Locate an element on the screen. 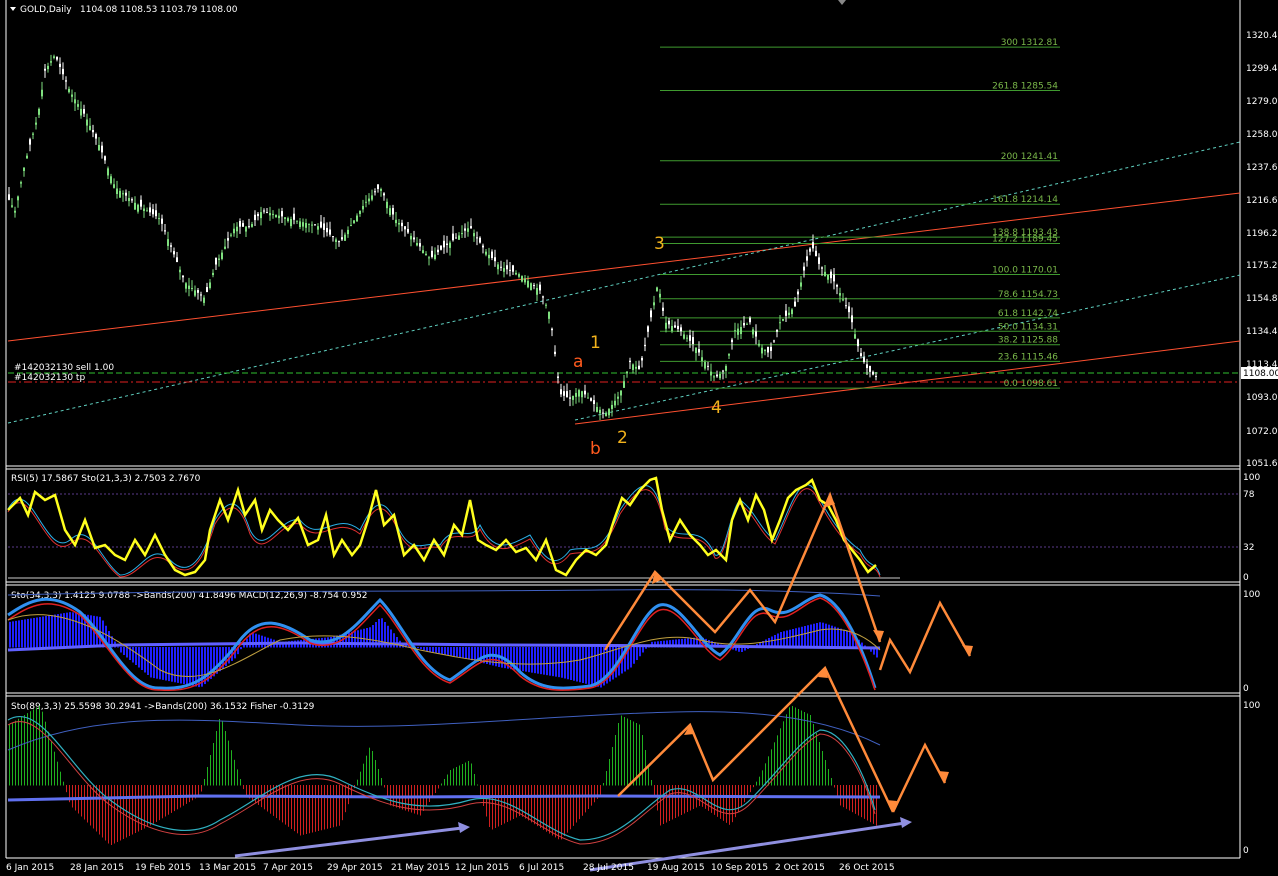 Image resolution: width=1278 pixels, height=876 pixels. wave-label-3: 3 is located at coordinates (659, 244).